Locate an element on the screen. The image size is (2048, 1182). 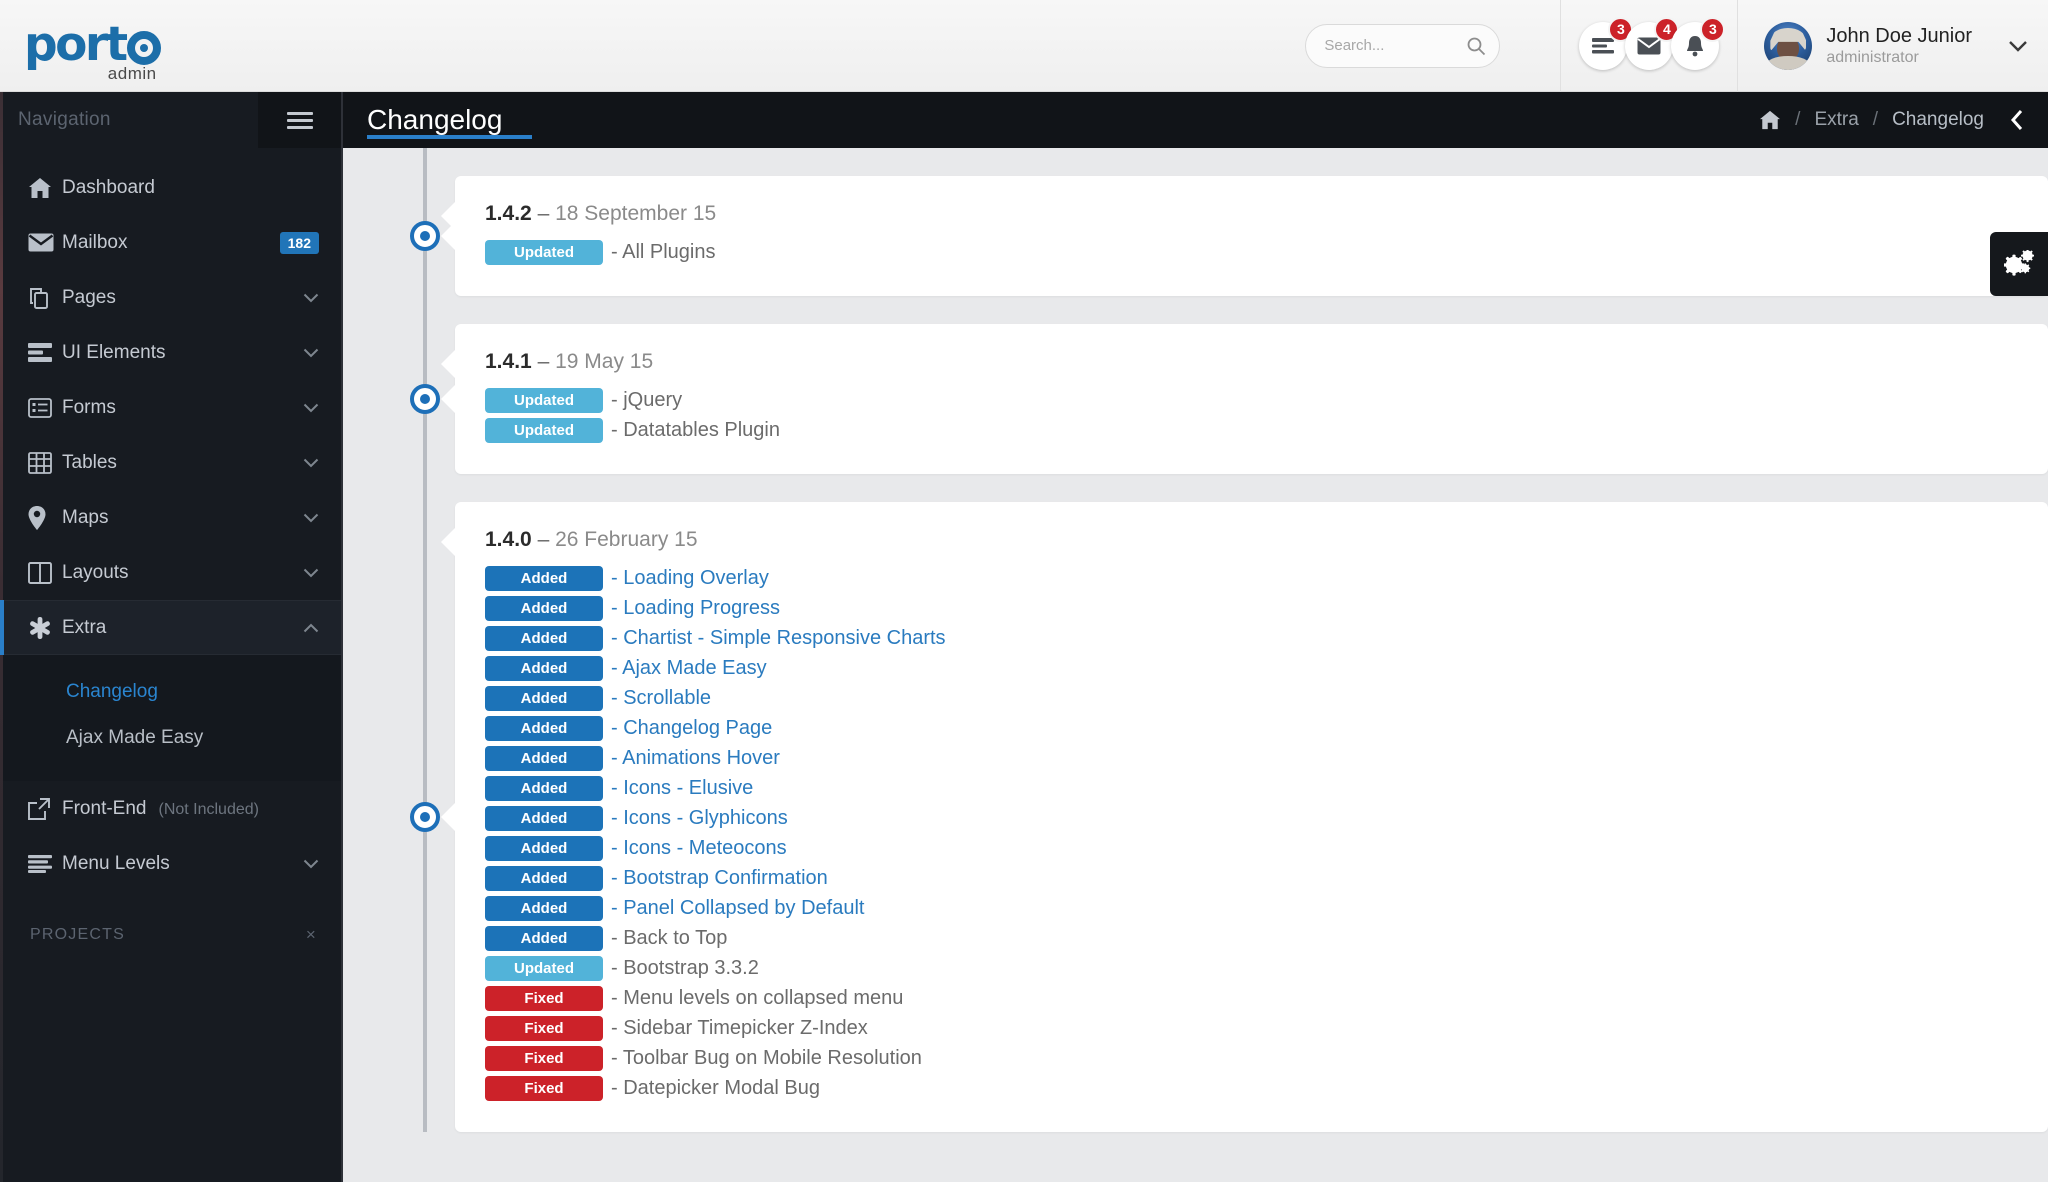
changelog-row: Added - Panel Collapsed by Default is located at coordinates (1251, 908).